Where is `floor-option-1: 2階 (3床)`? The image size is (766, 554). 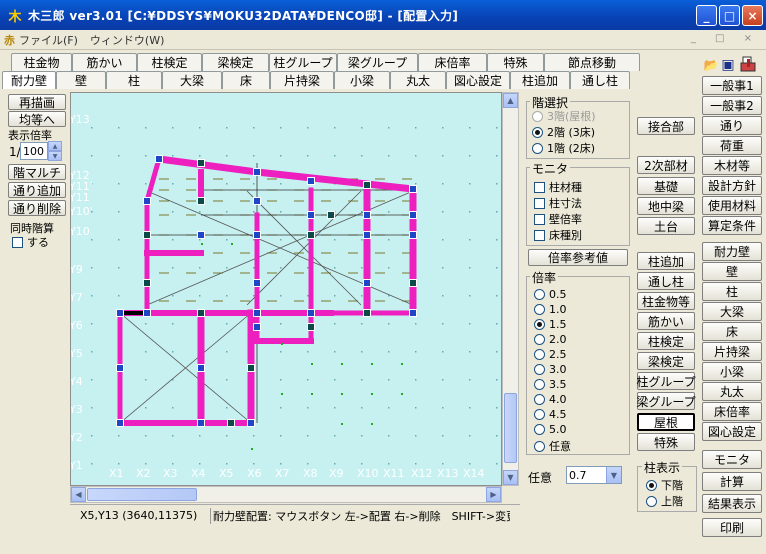
floor-option-1: 2階 (3床) is located at coordinates (563, 132).